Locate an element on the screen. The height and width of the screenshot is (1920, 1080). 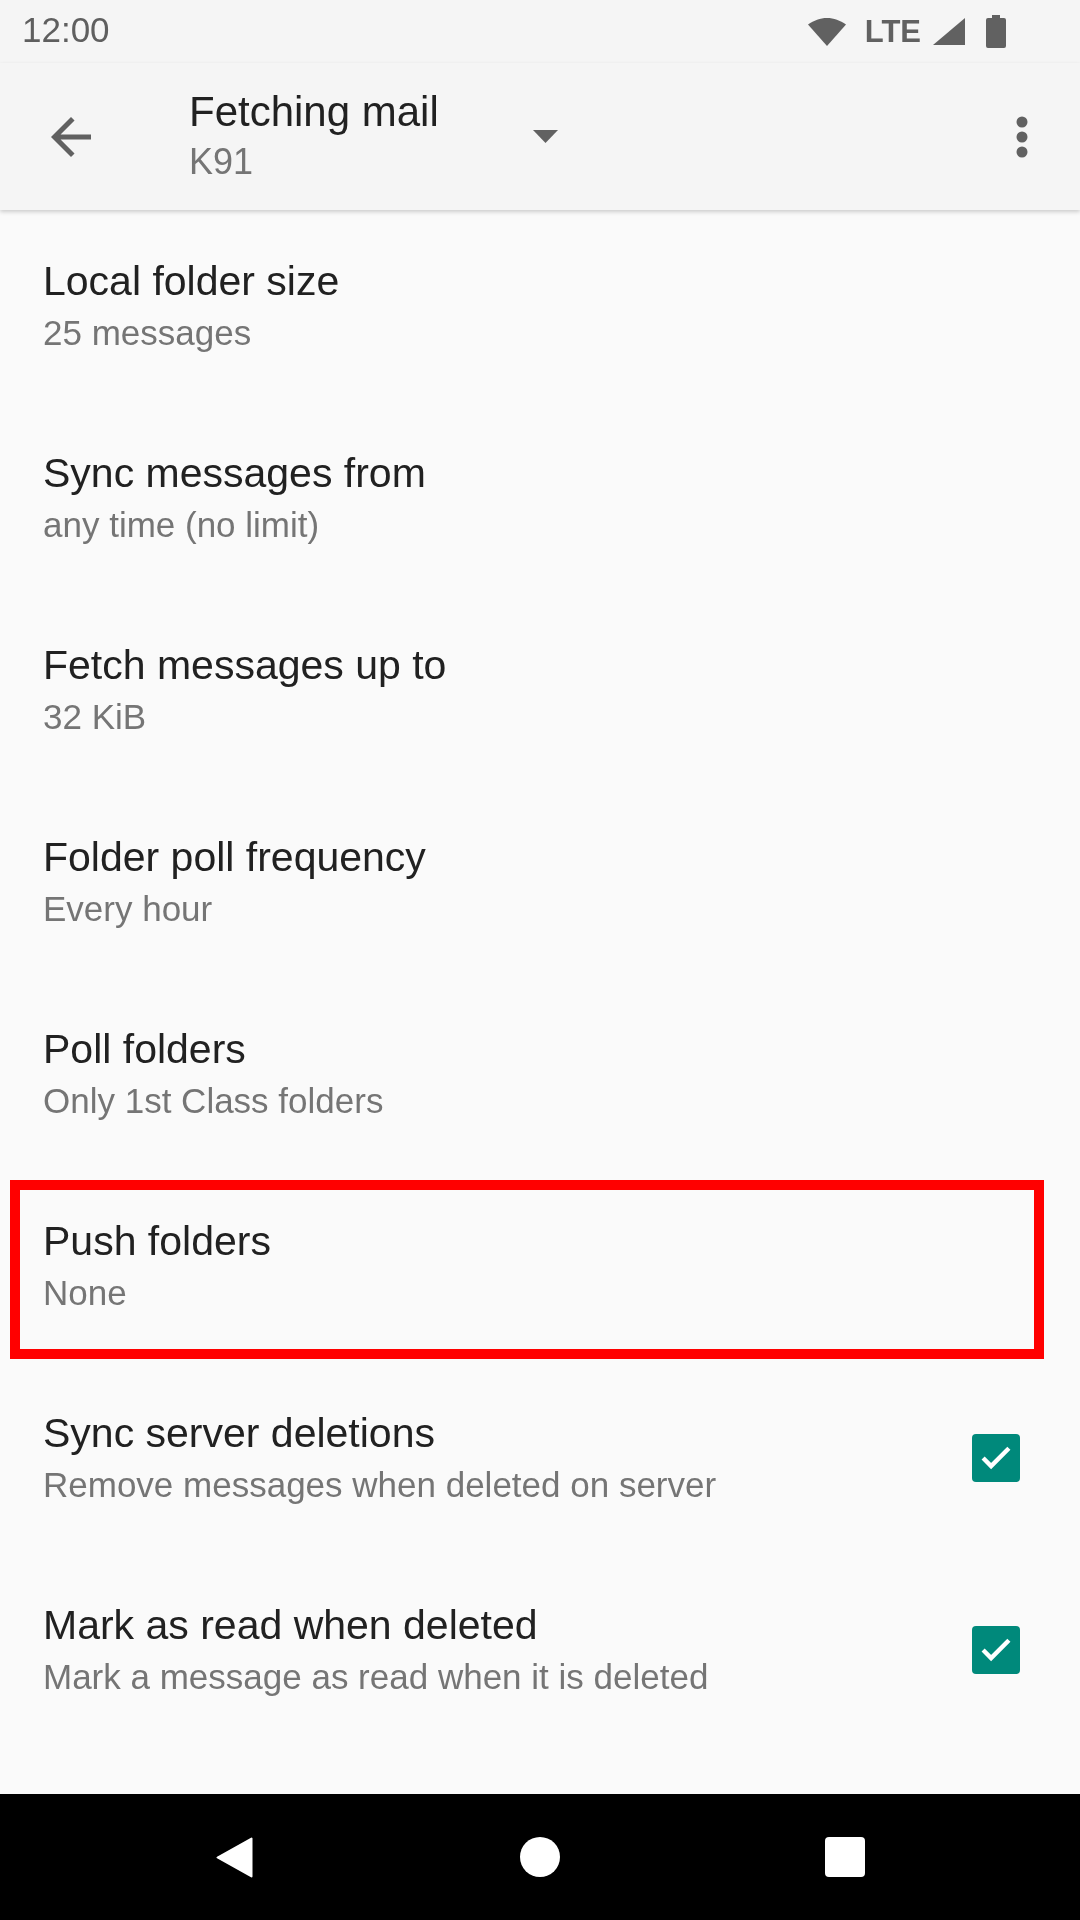
back-icon is located at coordinates (71, 136).